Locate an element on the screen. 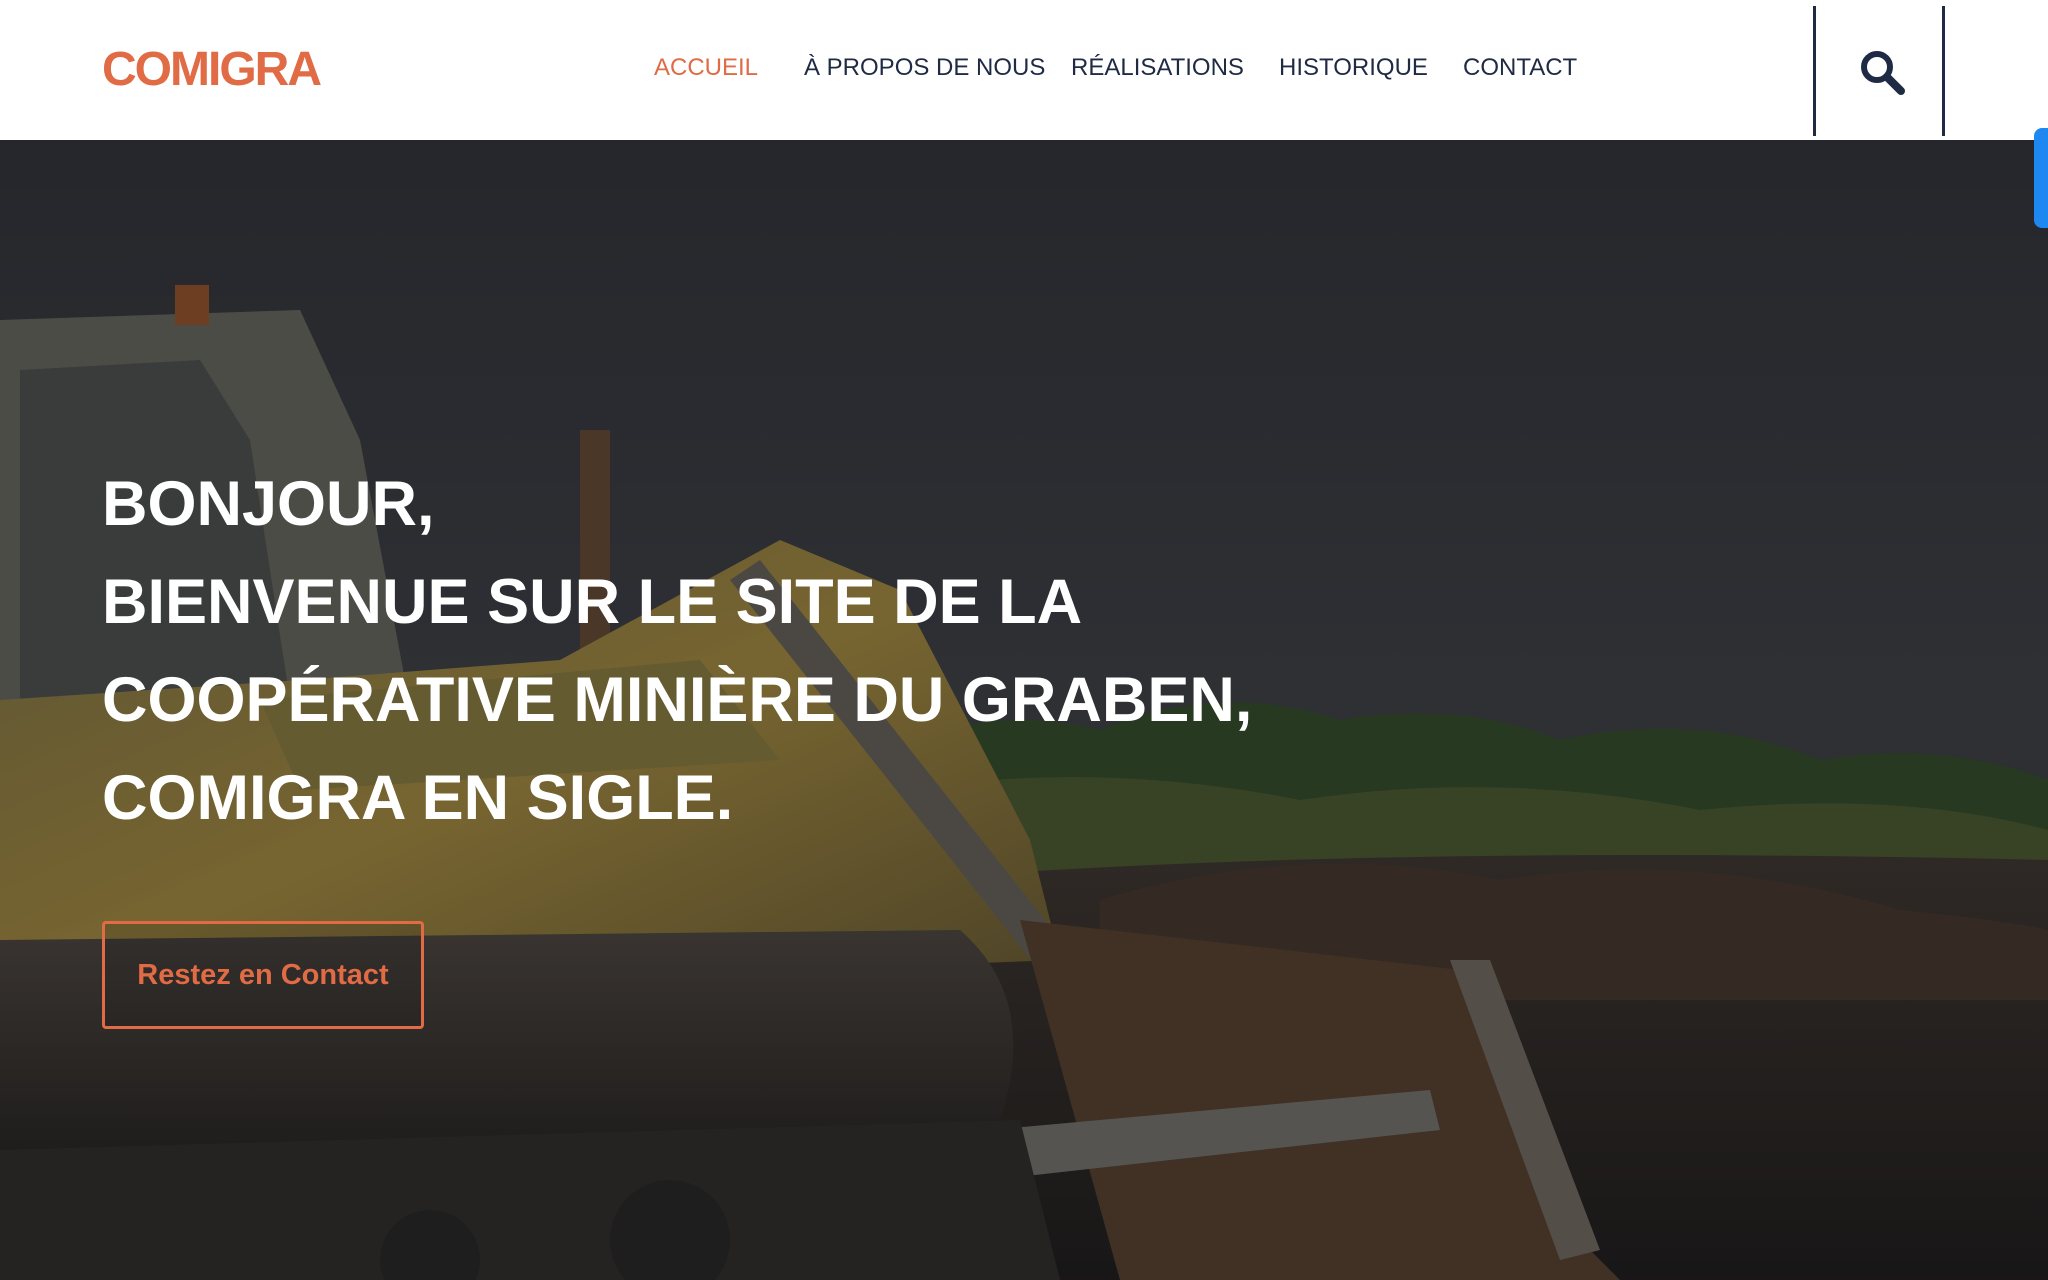 The width and height of the screenshot is (2048, 1280). nav-item-historique: HISTORIQUE is located at coordinates (1353, 68).